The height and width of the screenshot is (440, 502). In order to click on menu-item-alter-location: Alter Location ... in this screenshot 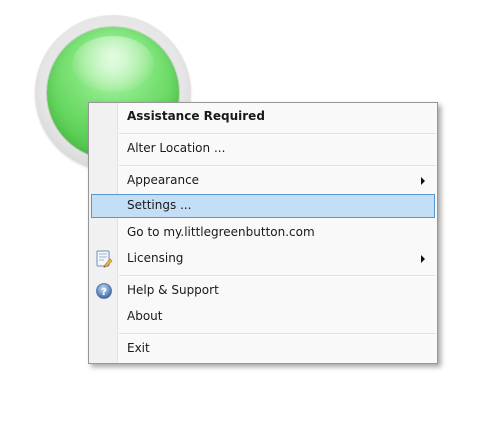, I will do `click(263, 149)`.